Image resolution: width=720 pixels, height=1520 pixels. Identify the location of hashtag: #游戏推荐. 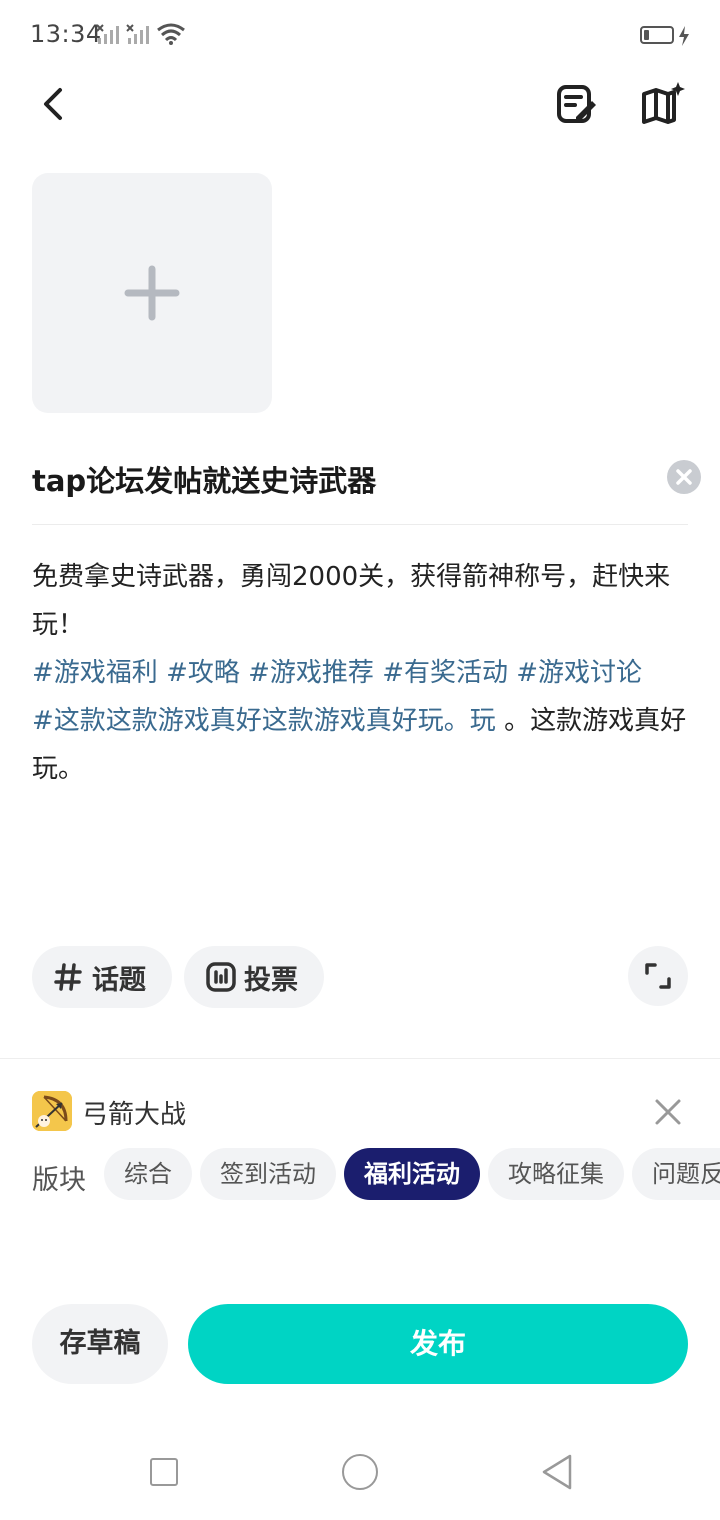
(311, 673).